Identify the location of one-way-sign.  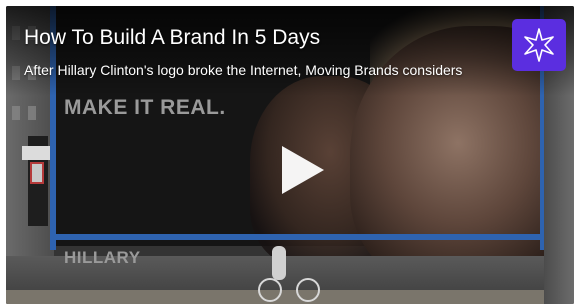
(36, 153).